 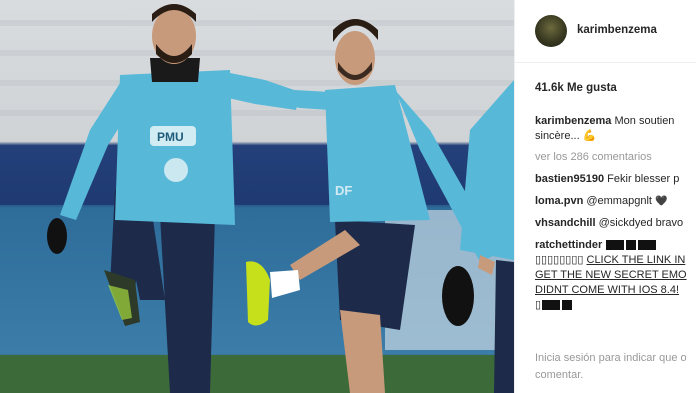 I want to click on spam-prefix: ▯▯▯▯▯▯▯▯, so click(x=559, y=260).